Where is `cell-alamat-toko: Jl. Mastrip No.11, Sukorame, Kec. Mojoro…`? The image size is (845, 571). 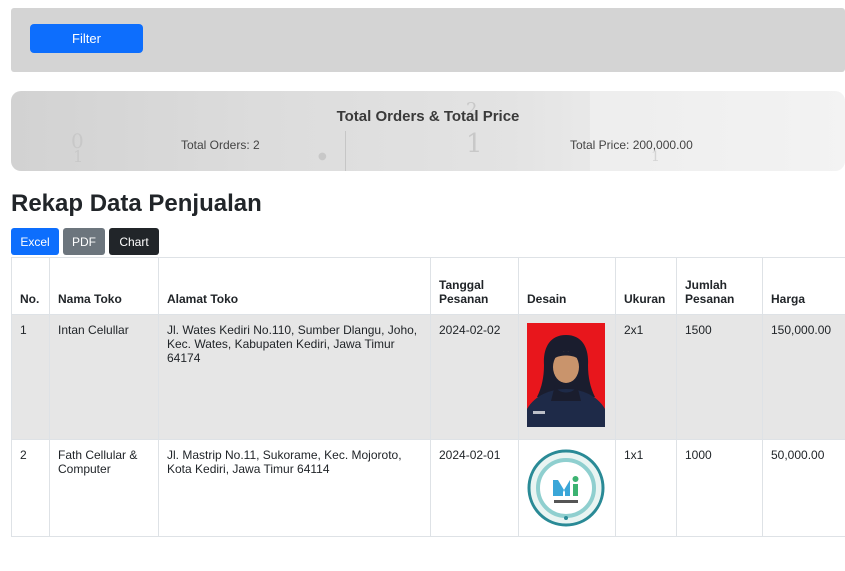
cell-alamat-toko: Jl. Mastrip No.11, Sukorame, Kec. Mojoro… is located at coordinates (294, 488).